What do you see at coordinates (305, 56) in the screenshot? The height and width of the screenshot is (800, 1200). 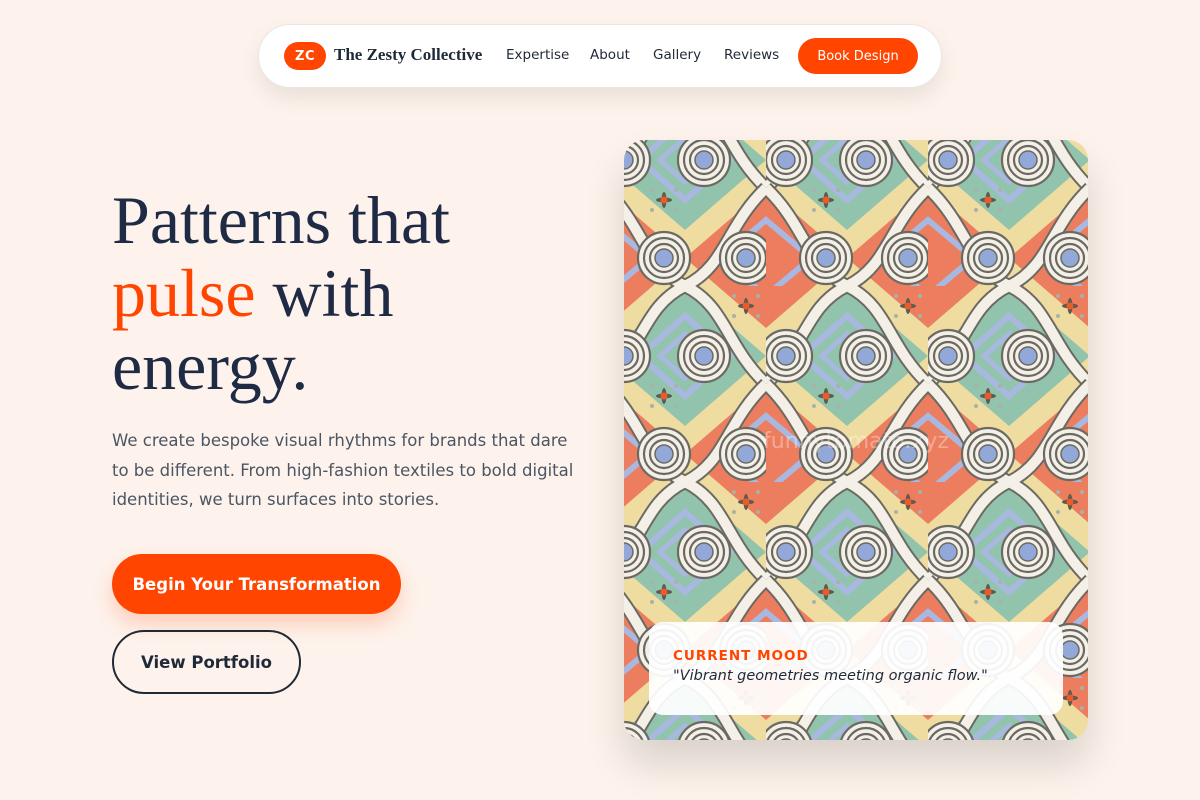 I see `logo-badge: ZC` at bounding box center [305, 56].